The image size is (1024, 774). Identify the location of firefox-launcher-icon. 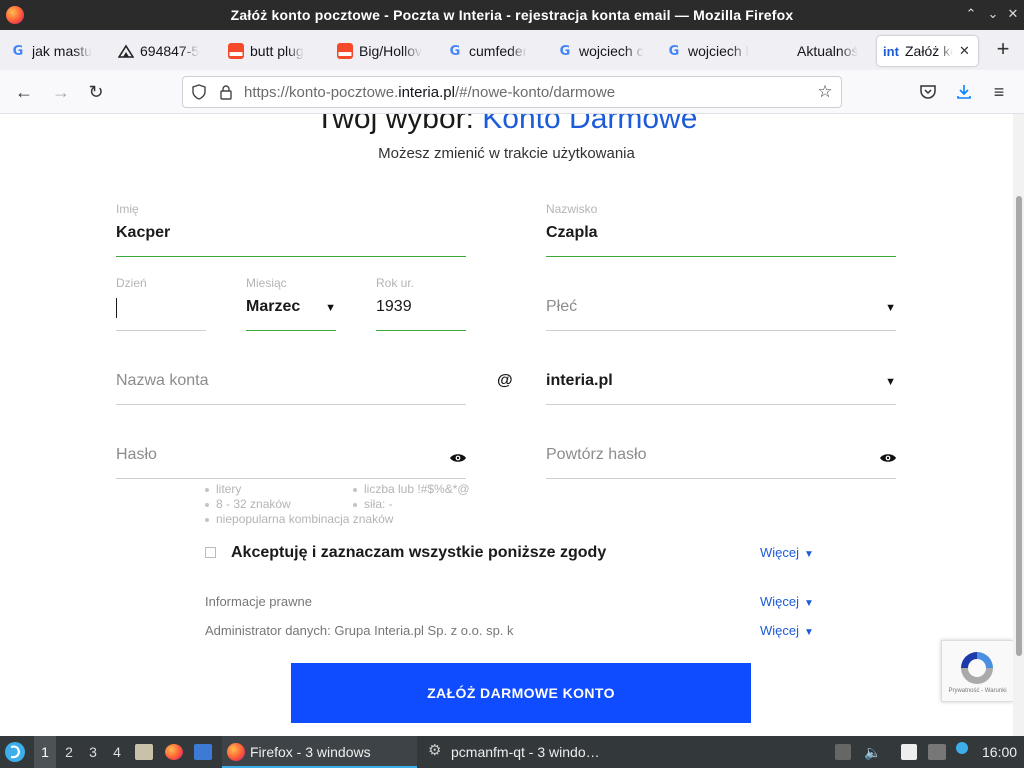
(174, 752).